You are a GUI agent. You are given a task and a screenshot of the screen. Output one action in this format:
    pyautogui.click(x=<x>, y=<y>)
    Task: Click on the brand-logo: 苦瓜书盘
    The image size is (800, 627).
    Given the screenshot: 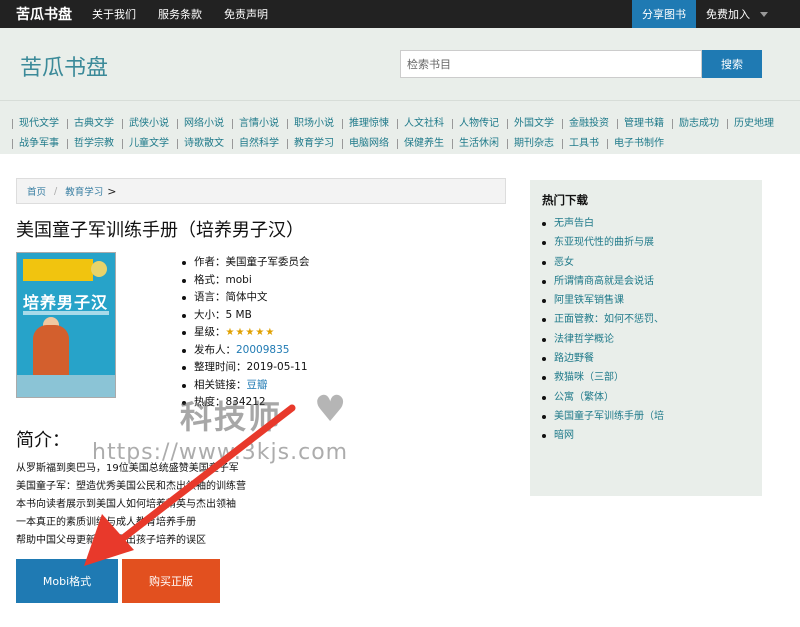 What is the action you would take?
    pyautogui.click(x=46, y=14)
    